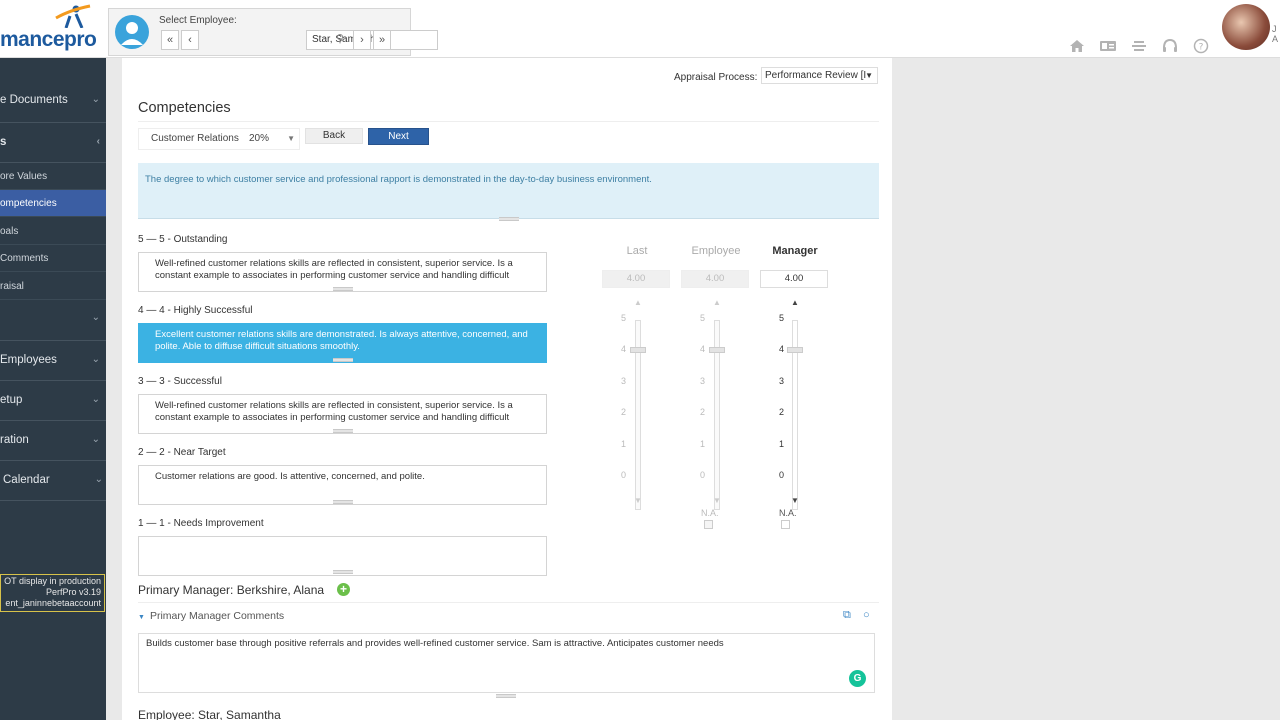 The image size is (1280, 720). What do you see at coordinates (53, 360) in the screenshot?
I see `sidebar-item-employees: Employees ⌄` at bounding box center [53, 360].